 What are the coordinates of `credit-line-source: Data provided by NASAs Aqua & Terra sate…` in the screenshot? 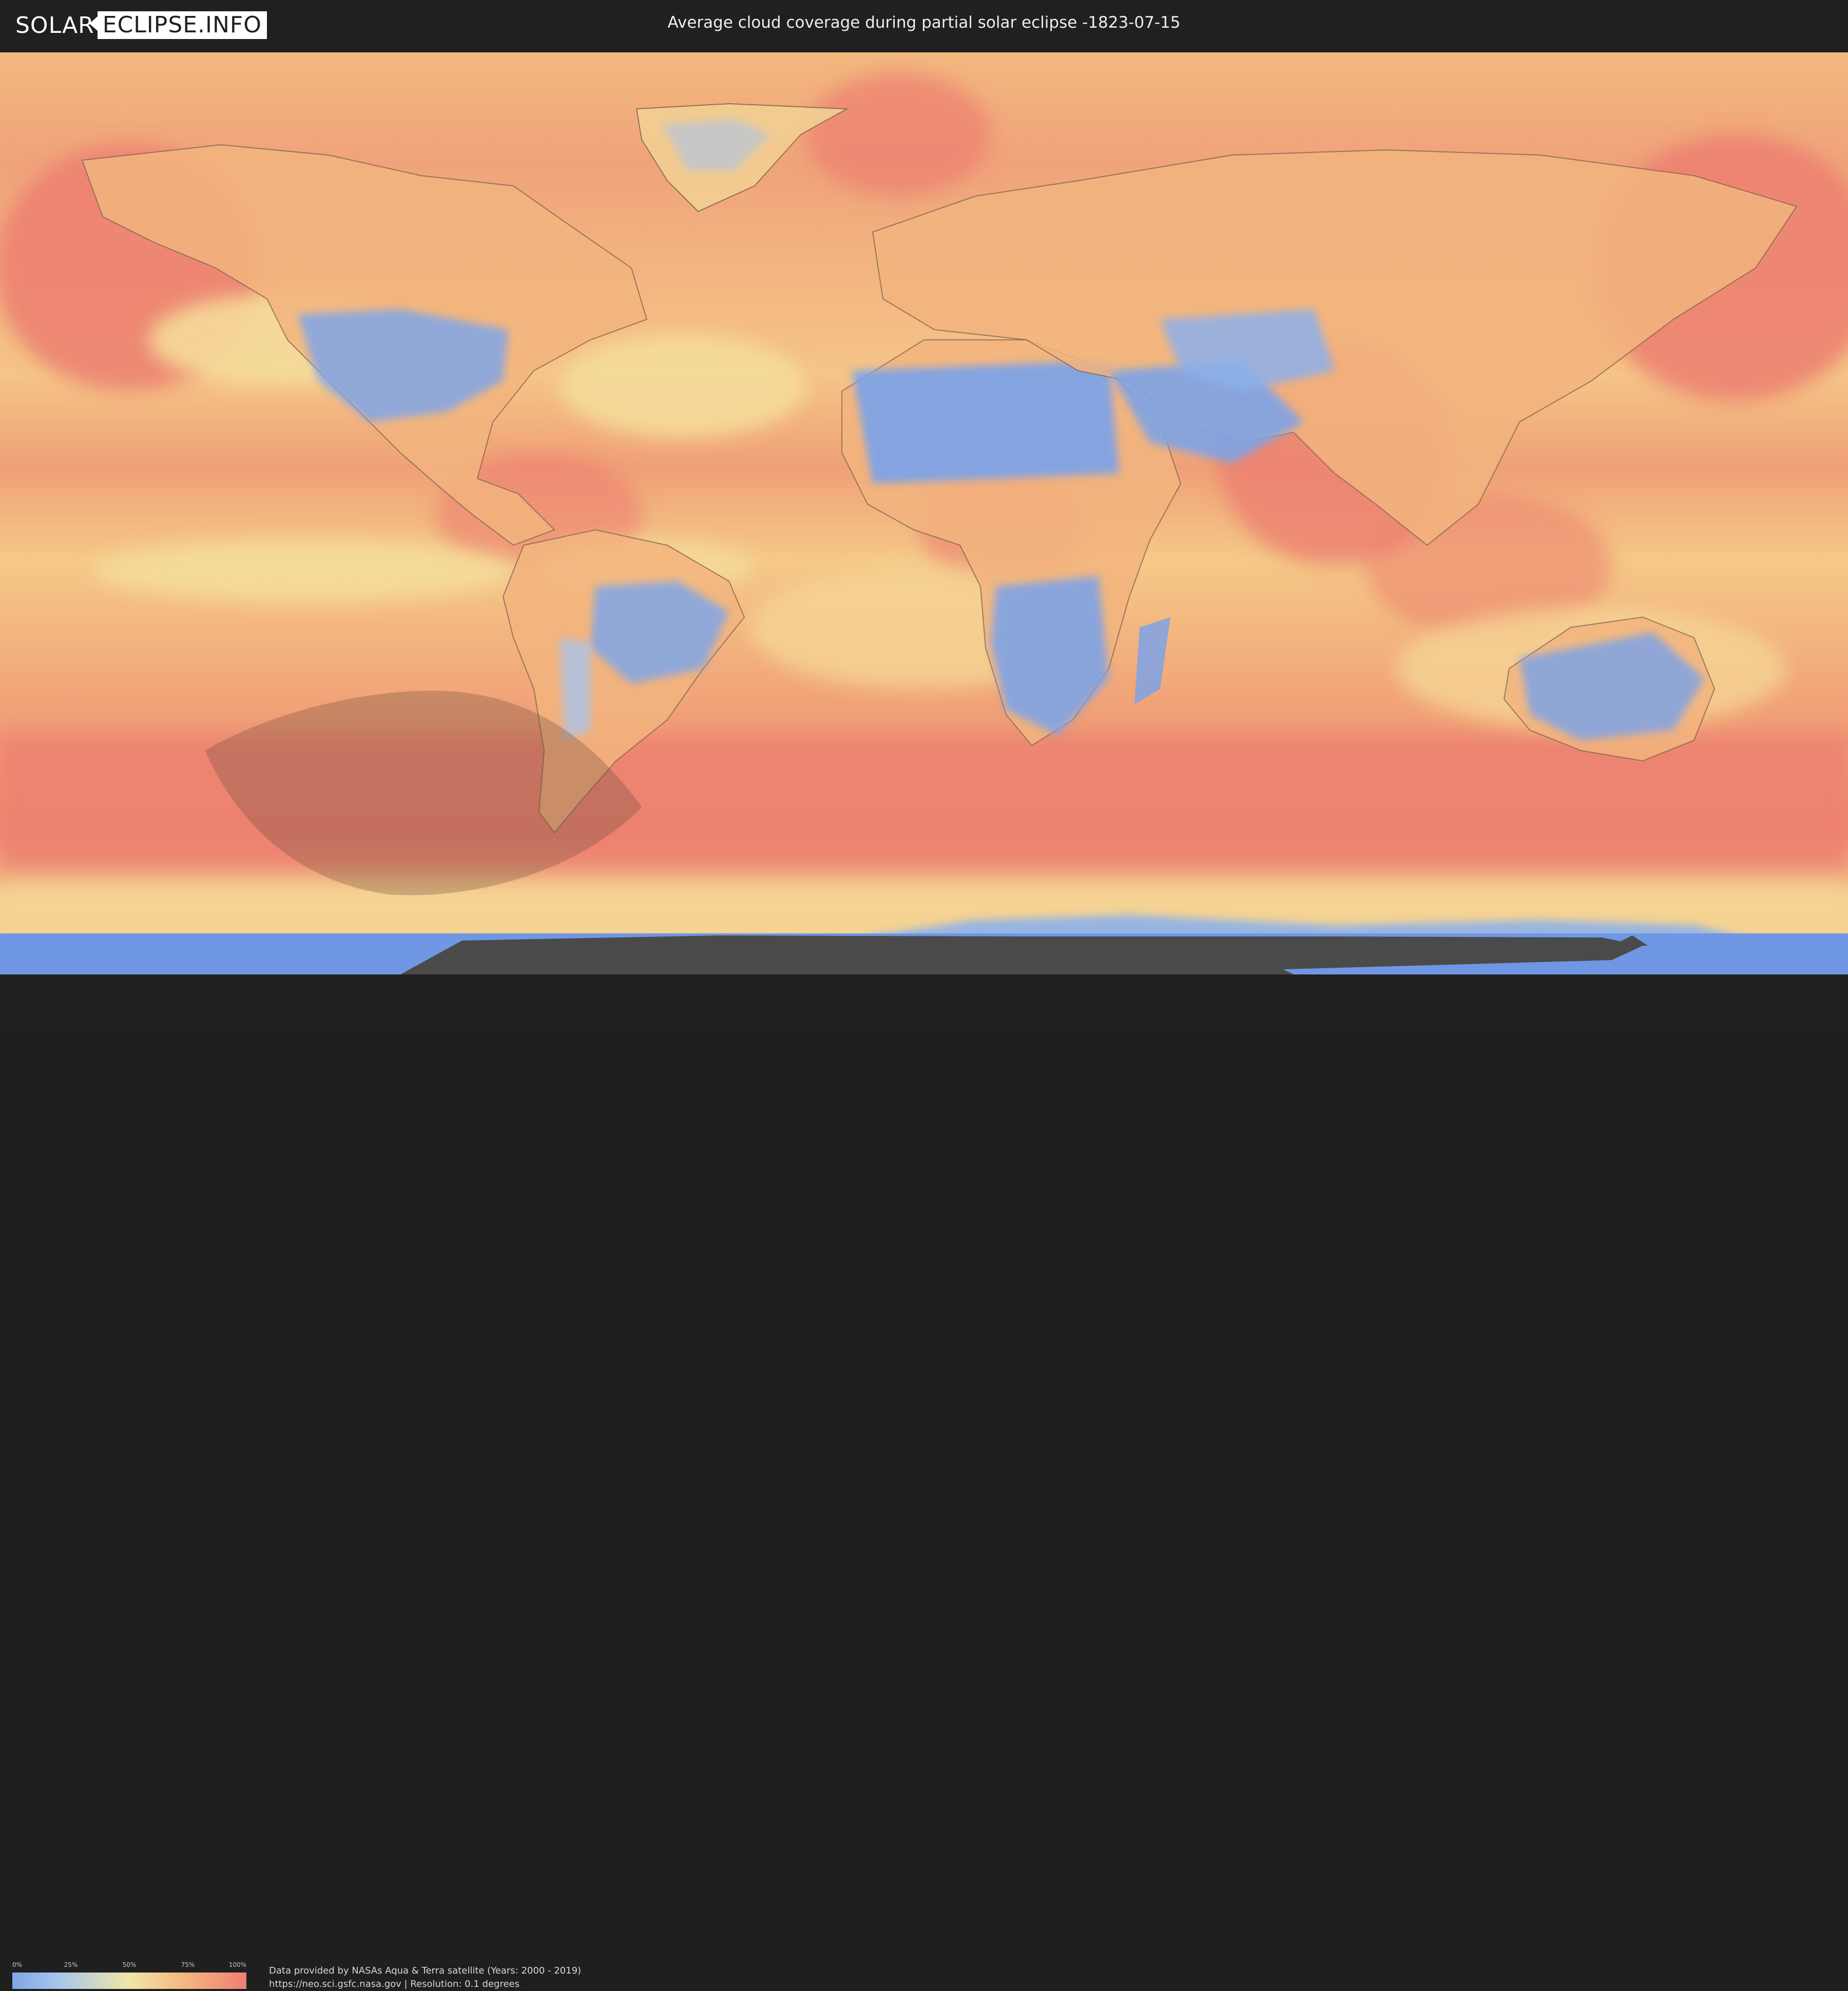 It's located at (425, 1970).